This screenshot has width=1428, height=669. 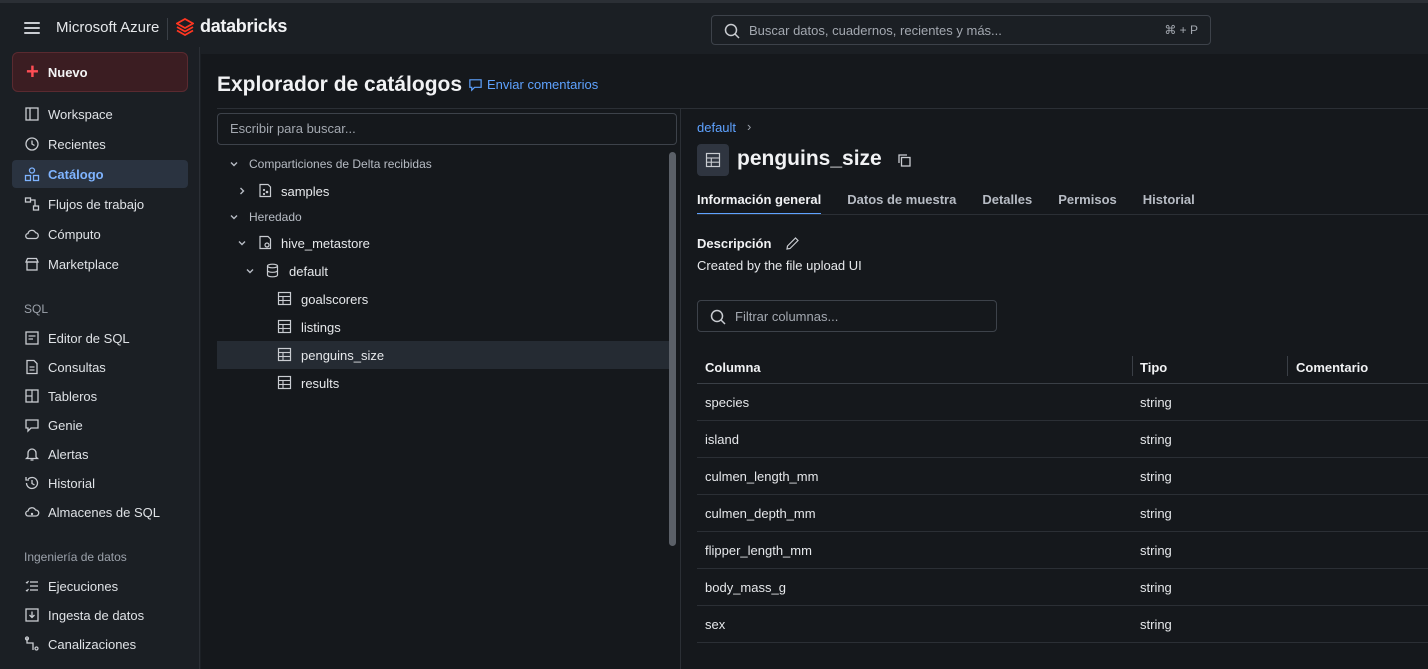 I want to click on sidebar-item-marketplace: Marketplace, so click(x=100, y=264).